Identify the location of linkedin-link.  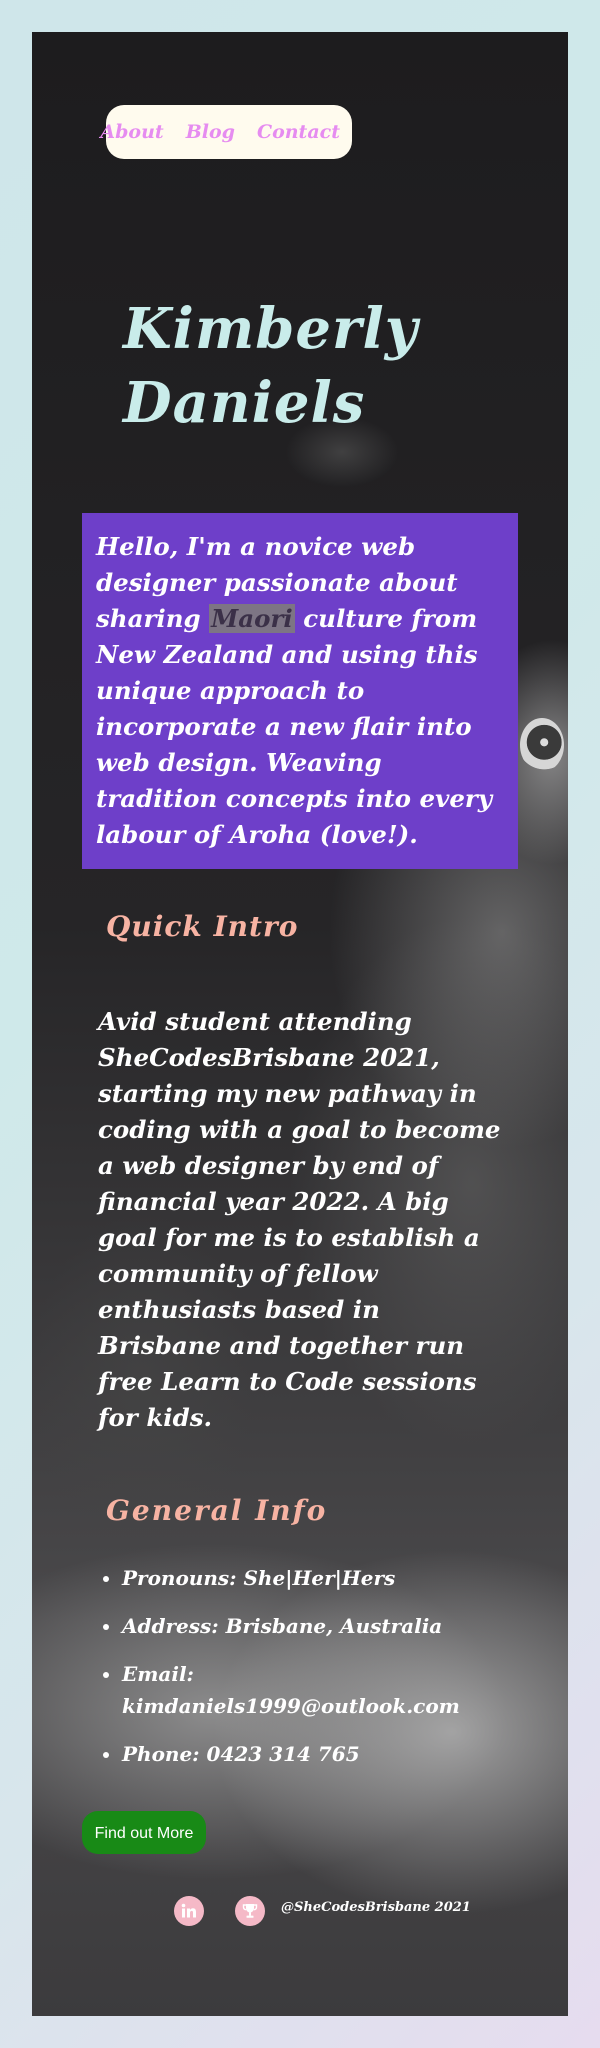
(189, 1911).